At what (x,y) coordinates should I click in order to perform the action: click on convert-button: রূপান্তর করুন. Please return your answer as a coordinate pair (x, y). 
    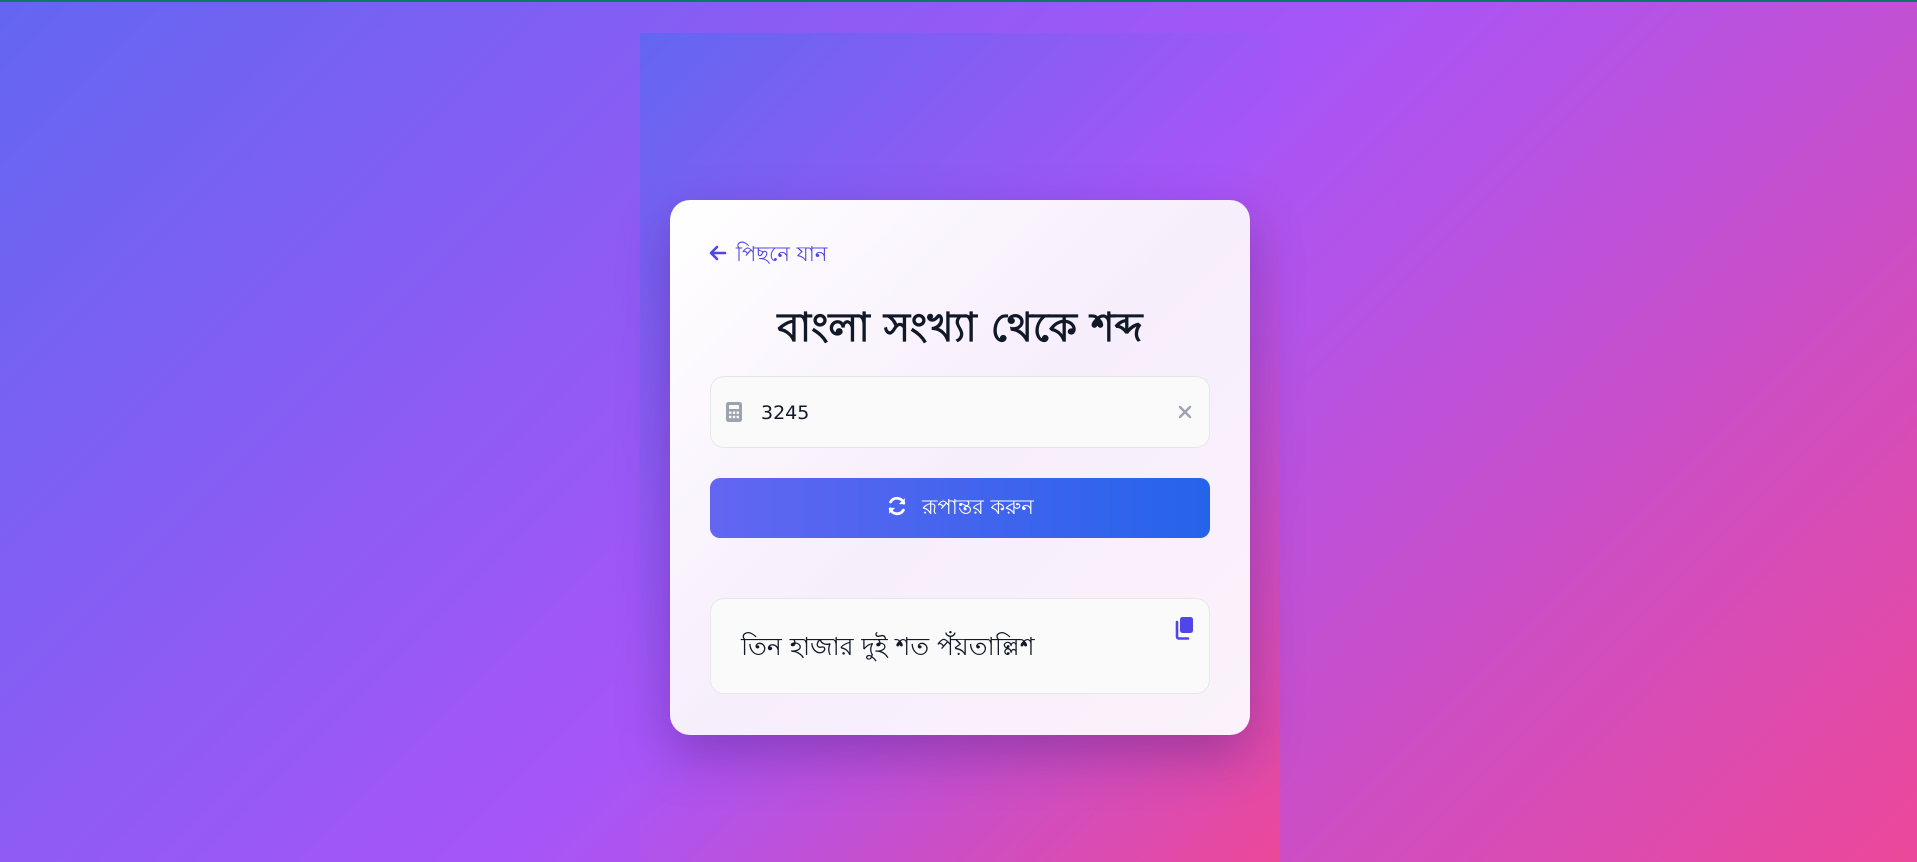
    Looking at the image, I should click on (960, 508).